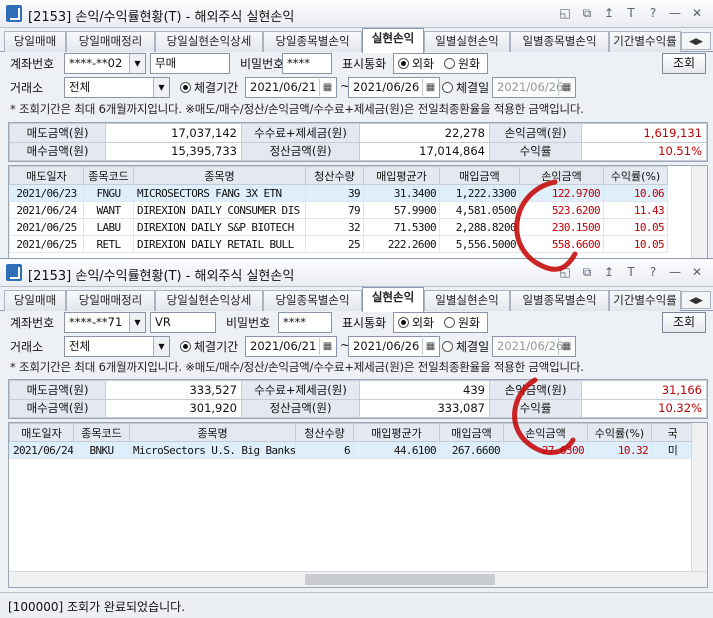 The image size is (713, 618). I want to click on account-select: ****-**71 ▼, so click(105, 322).